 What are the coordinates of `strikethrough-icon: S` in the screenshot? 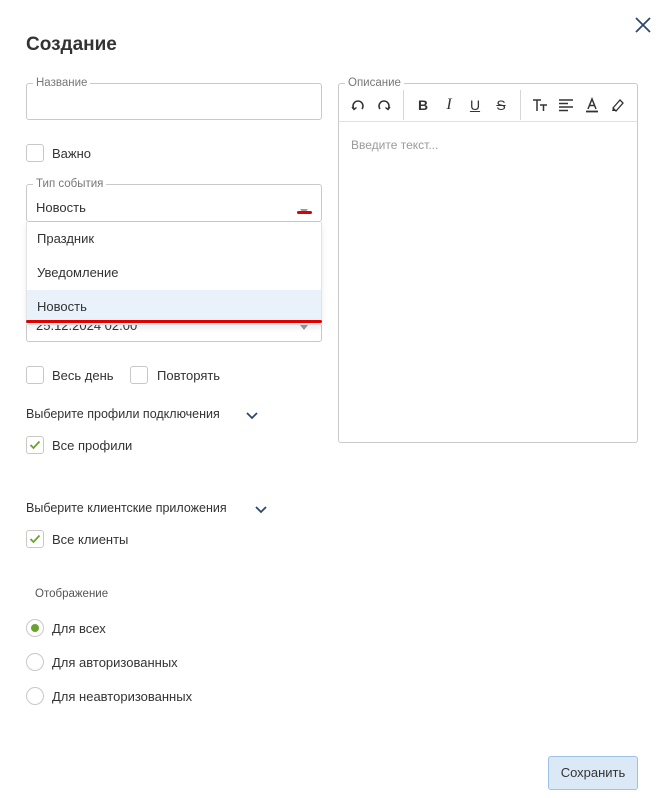 It's located at (501, 105).